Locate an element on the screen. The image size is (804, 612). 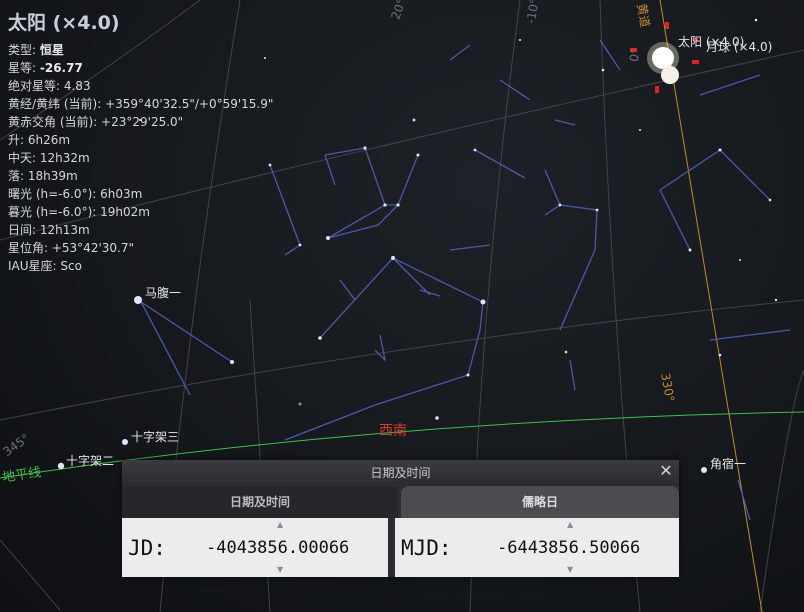
info-key: 曙光 (h=-6.0°): is located at coordinates (54, 194).